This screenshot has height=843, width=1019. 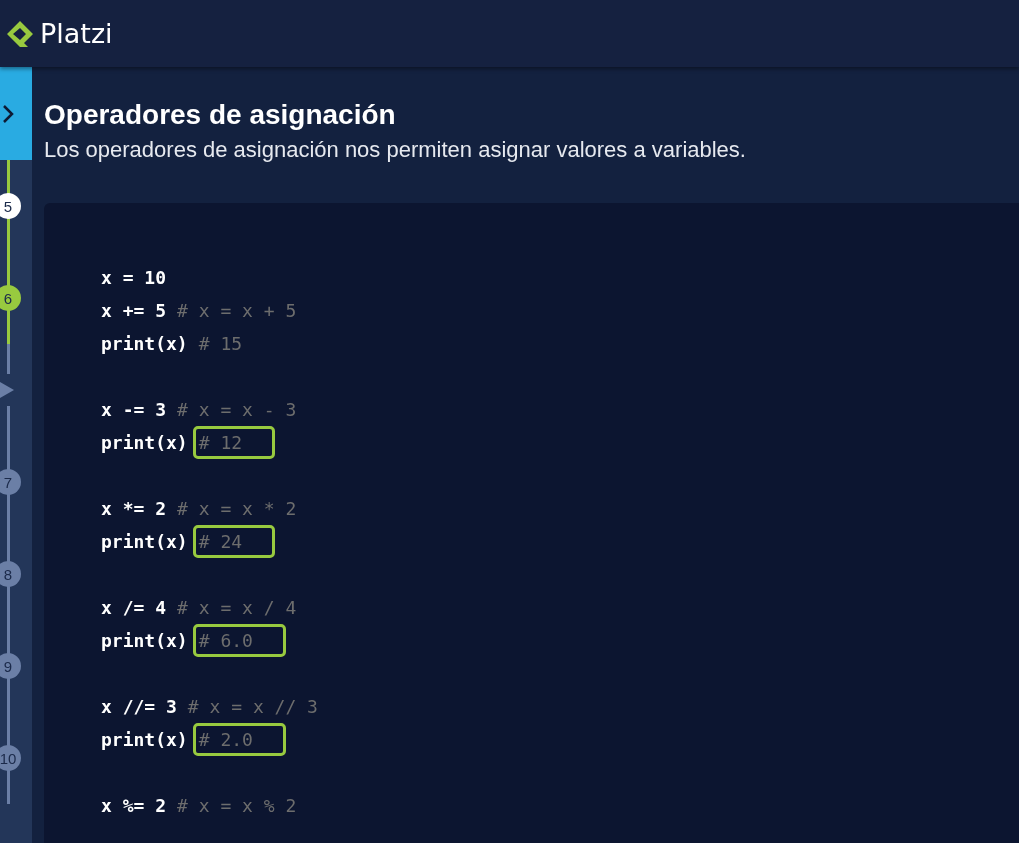 I want to click on highlighted-comment: # 12, so click(x=234, y=442).